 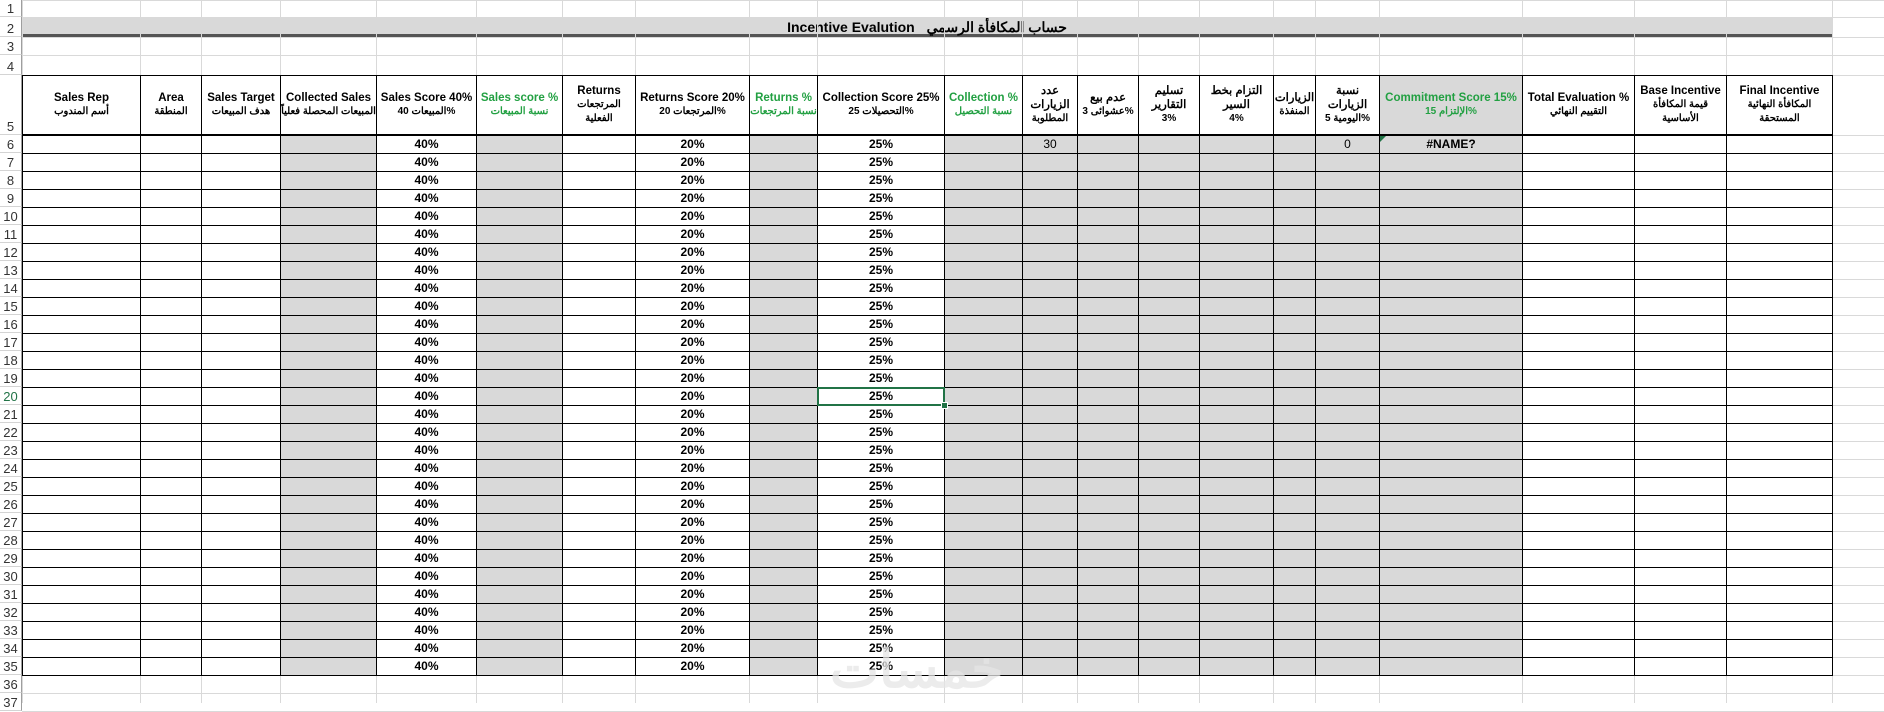 I want to click on row-header: 37, so click(x=11, y=702).